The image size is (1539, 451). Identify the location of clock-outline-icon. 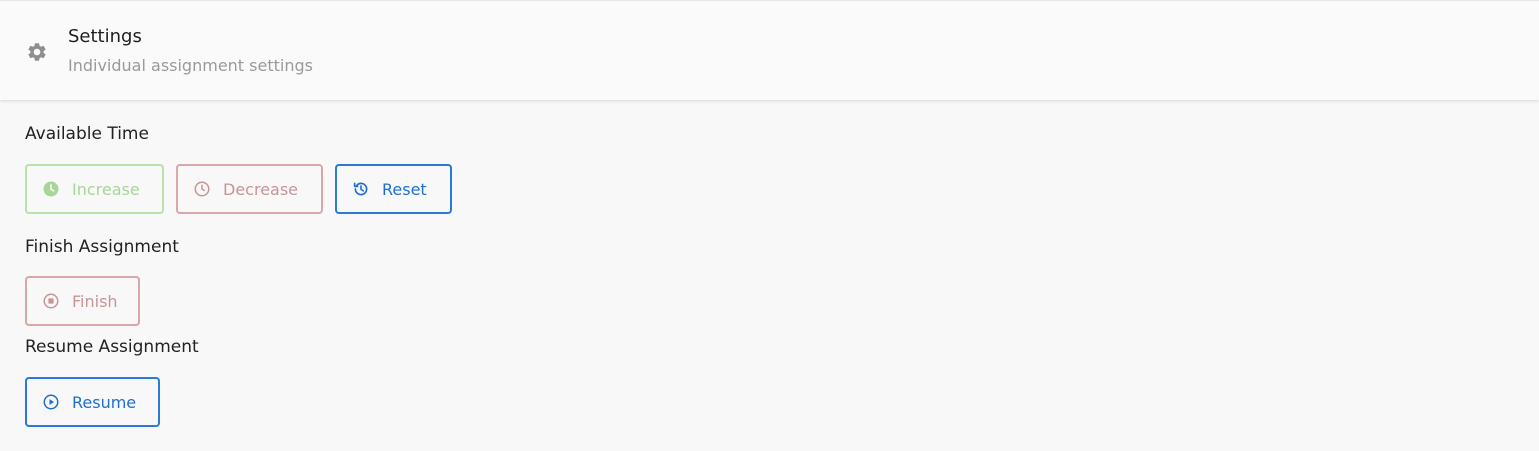
(202, 189).